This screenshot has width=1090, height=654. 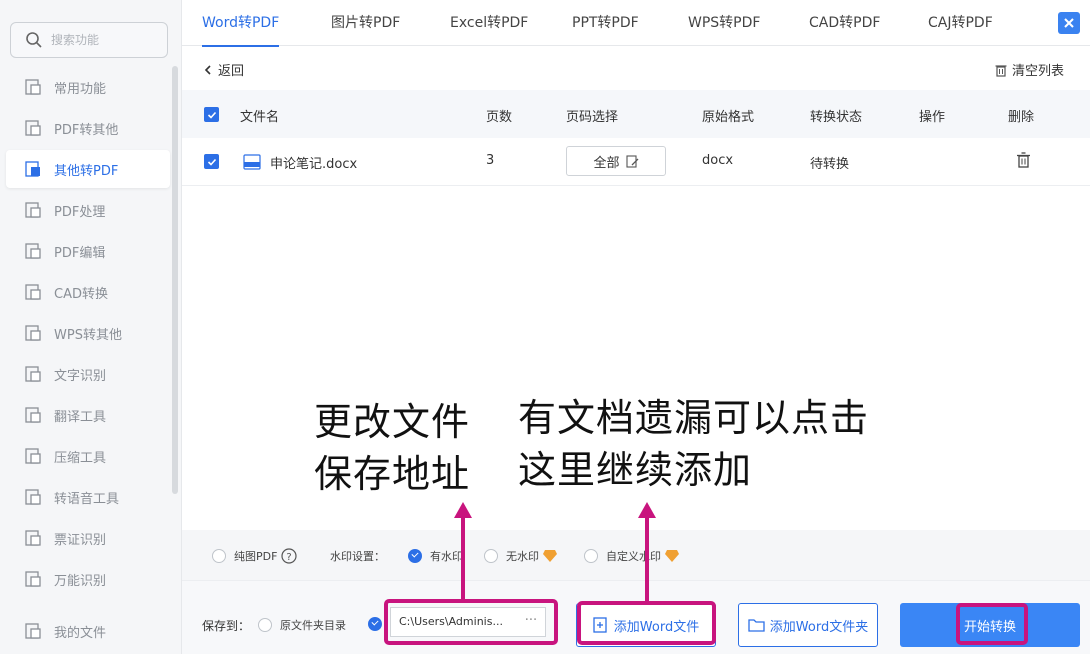 What do you see at coordinates (1001, 70) in the screenshot?
I see `trash-icon` at bounding box center [1001, 70].